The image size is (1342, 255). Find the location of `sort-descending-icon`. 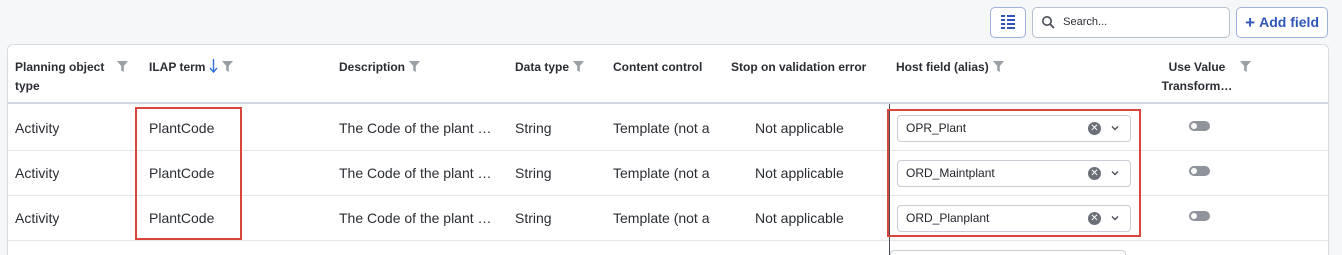

sort-descending-icon is located at coordinates (213, 66).